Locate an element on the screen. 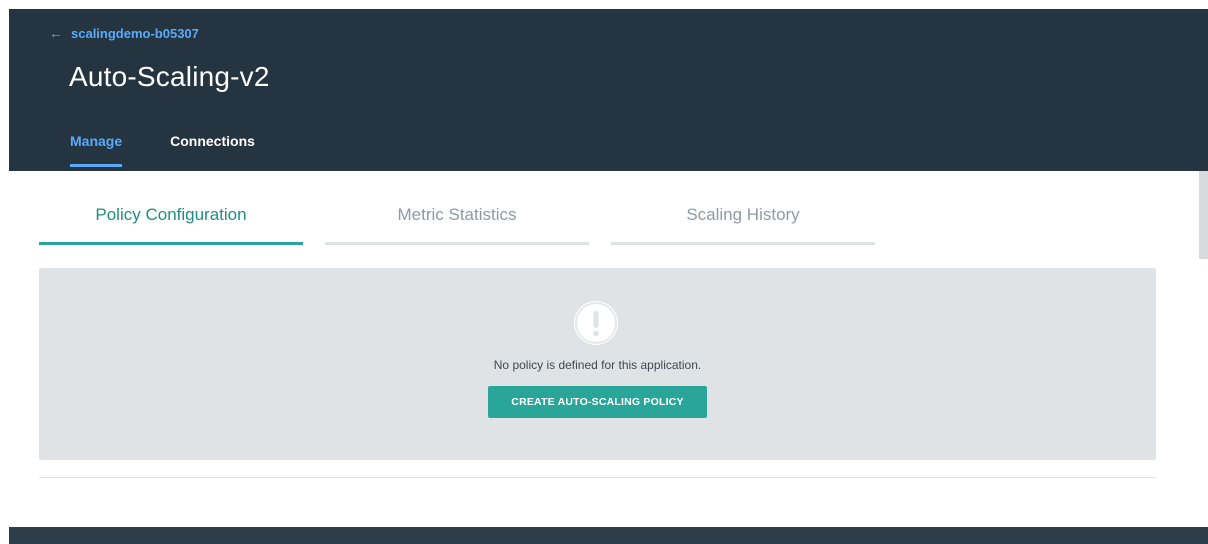 The width and height of the screenshot is (1208, 544). create-auto-scaling-policy-button: CREATE AUTO-SCALING POLICY is located at coordinates (597, 402).